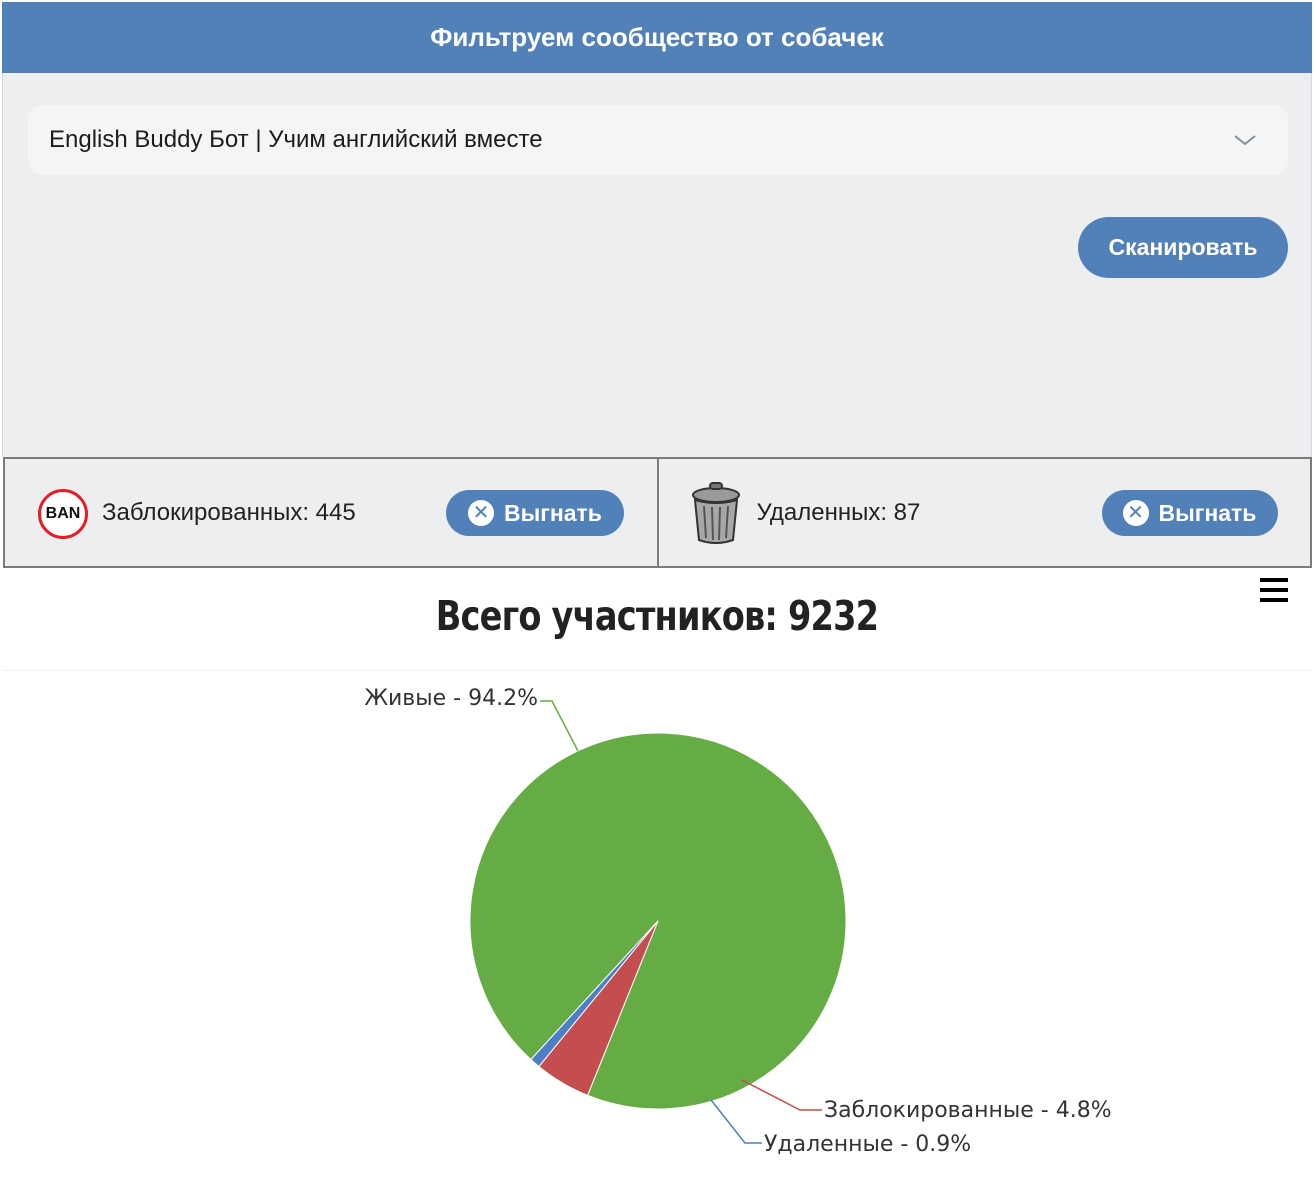  What do you see at coordinates (968, 1110) in the screenshot?
I see `pie-label: Заблокированные - 4.8%` at bounding box center [968, 1110].